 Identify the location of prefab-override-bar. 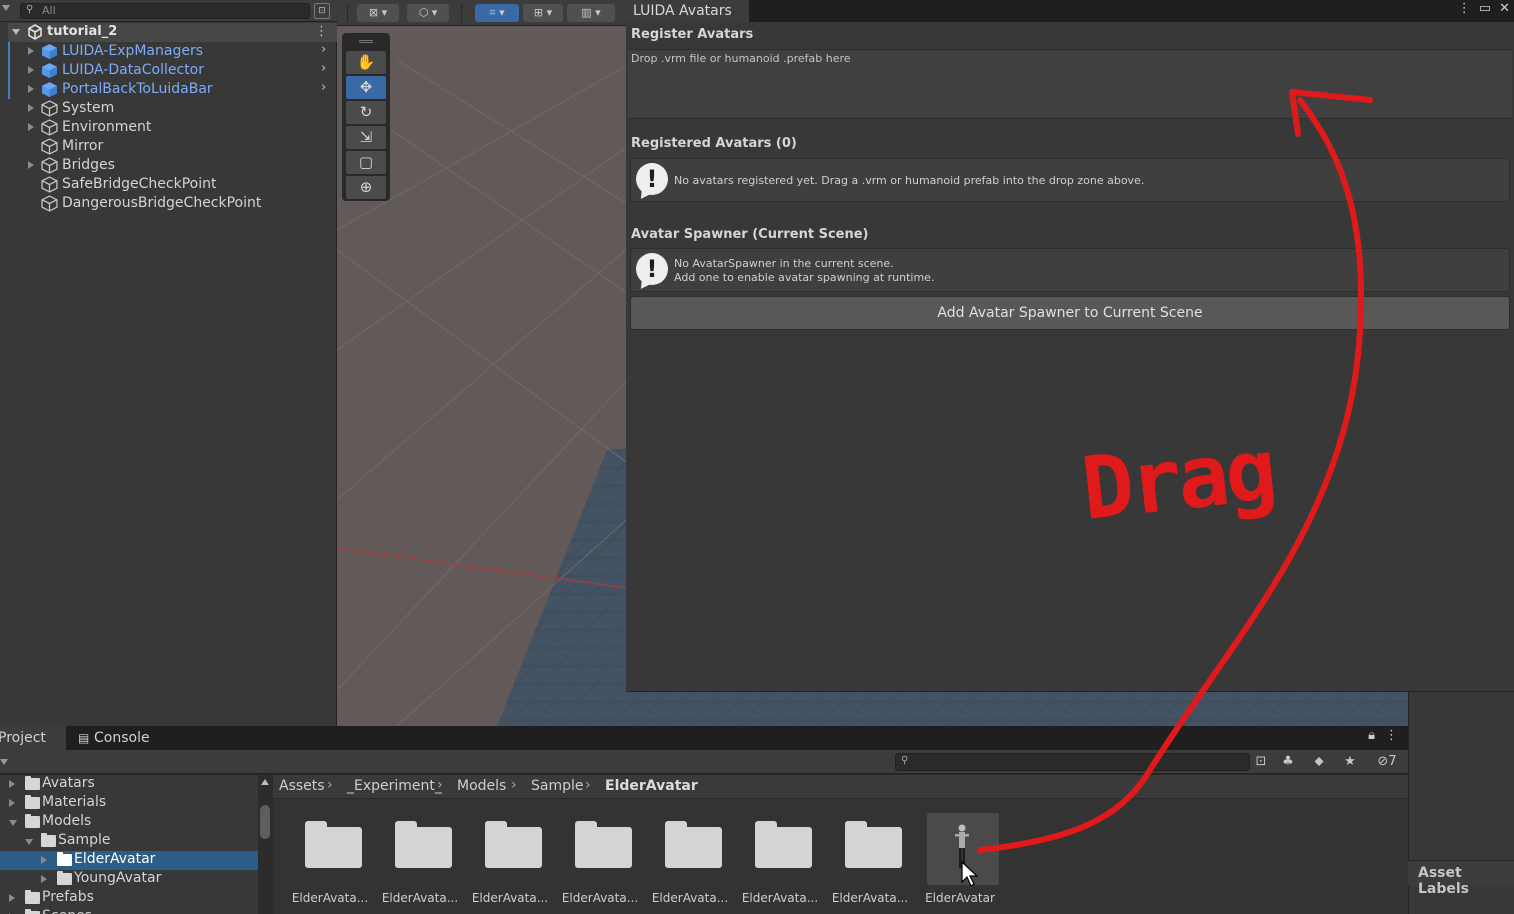
(9, 51).